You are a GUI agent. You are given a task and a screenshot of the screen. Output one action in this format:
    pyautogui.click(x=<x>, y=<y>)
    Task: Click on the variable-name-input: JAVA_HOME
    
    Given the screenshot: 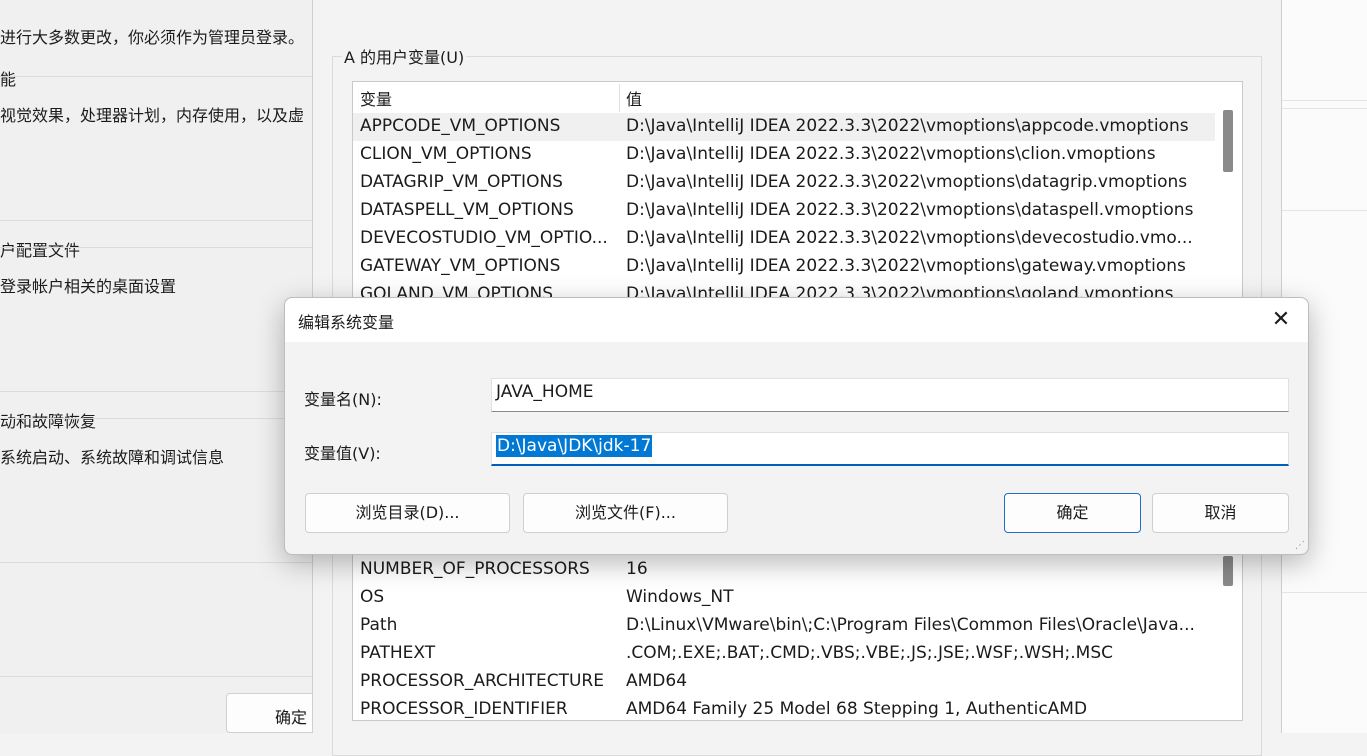 What is the action you would take?
    pyautogui.click(x=890, y=395)
    